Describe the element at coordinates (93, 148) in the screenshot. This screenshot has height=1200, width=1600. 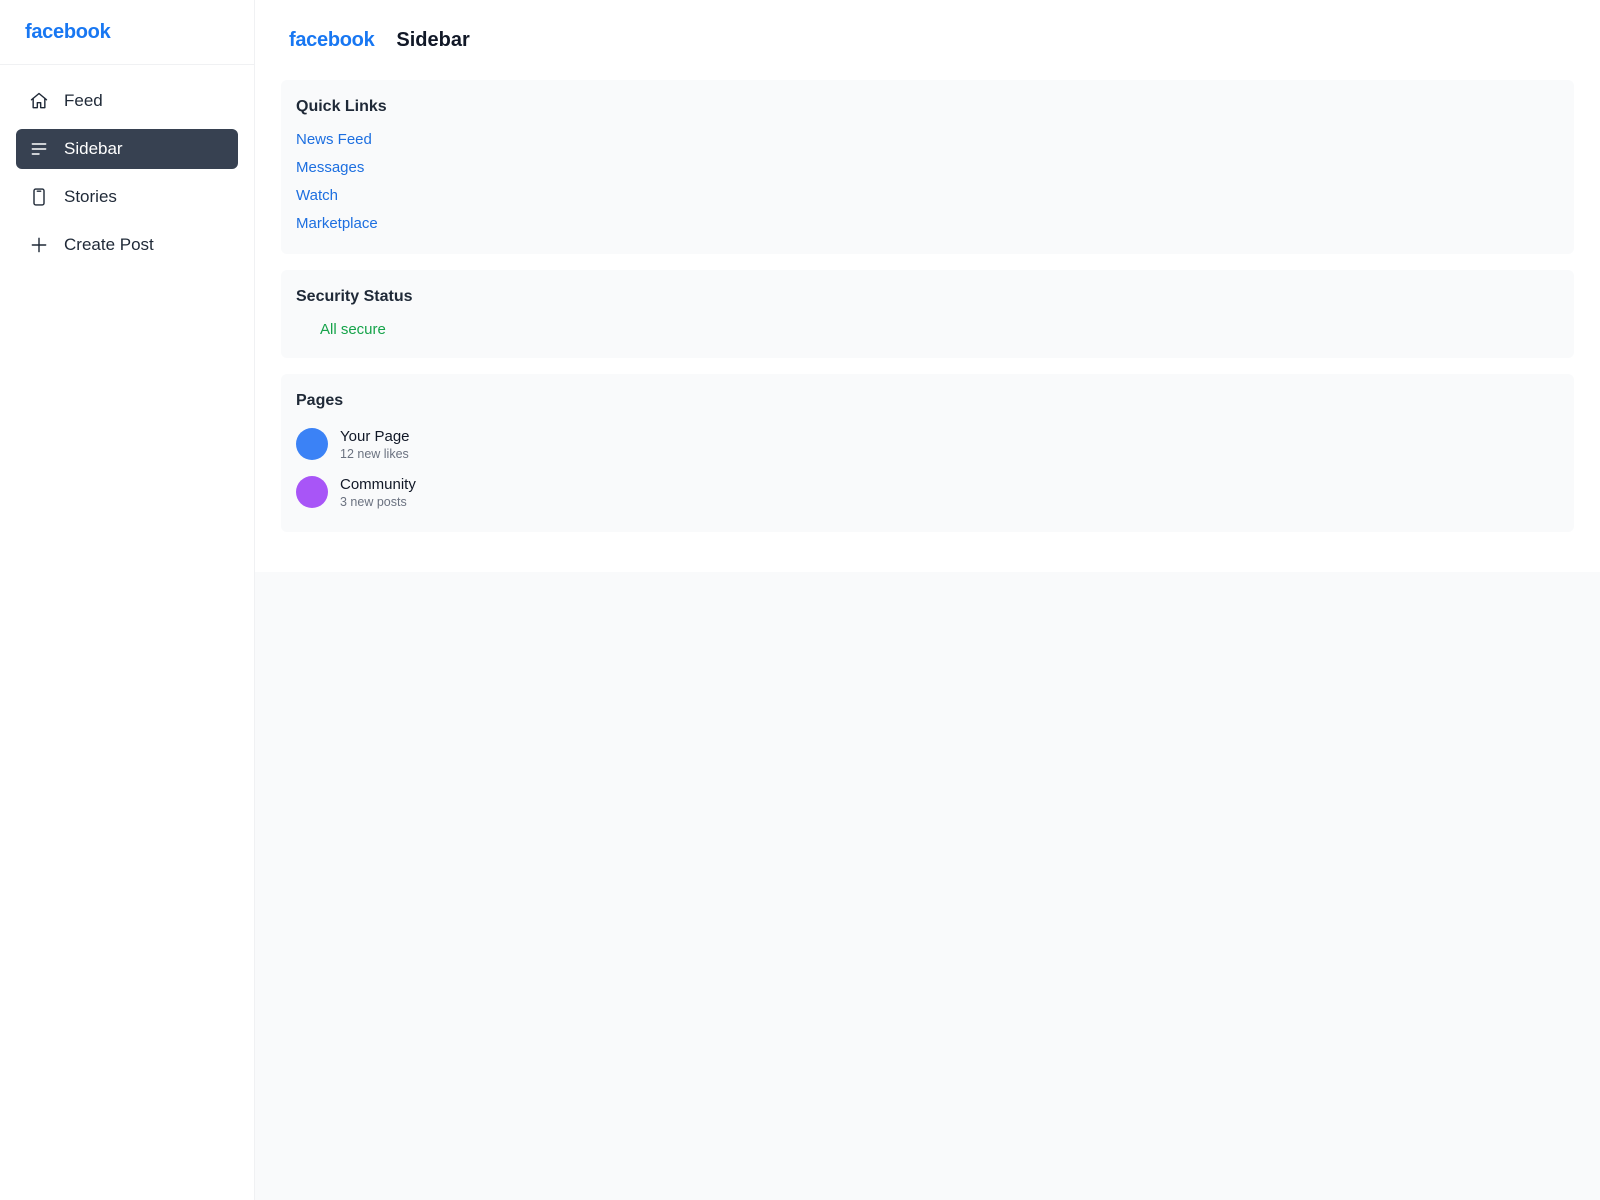
I see `sidebar-item-label: Sidebar` at that location.